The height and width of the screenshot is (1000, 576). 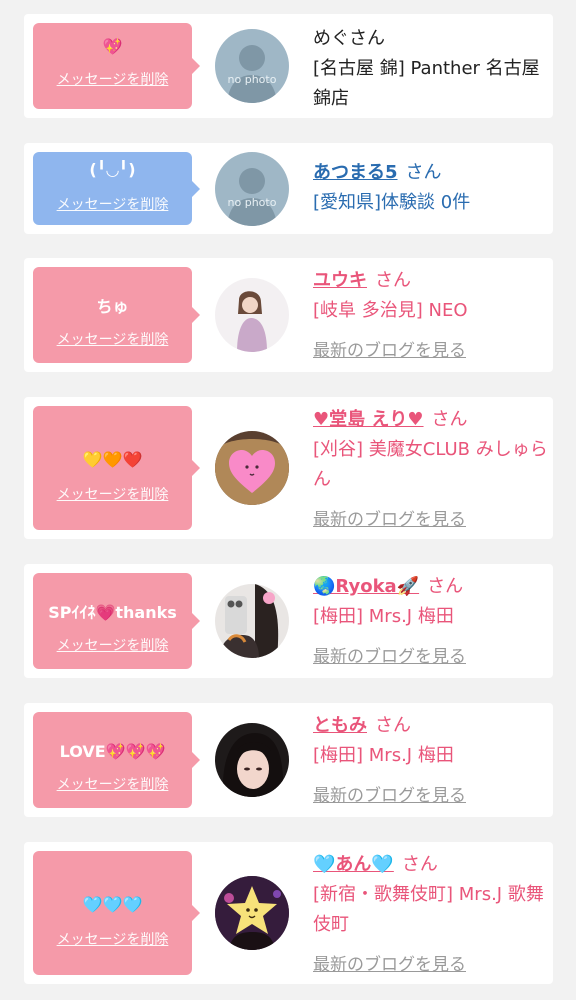 What do you see at coordinates (116, 188) in the screenshot?
I see `message-bubble: (╹◡╹) メッセージを削除` at bounding box center [116, 188].